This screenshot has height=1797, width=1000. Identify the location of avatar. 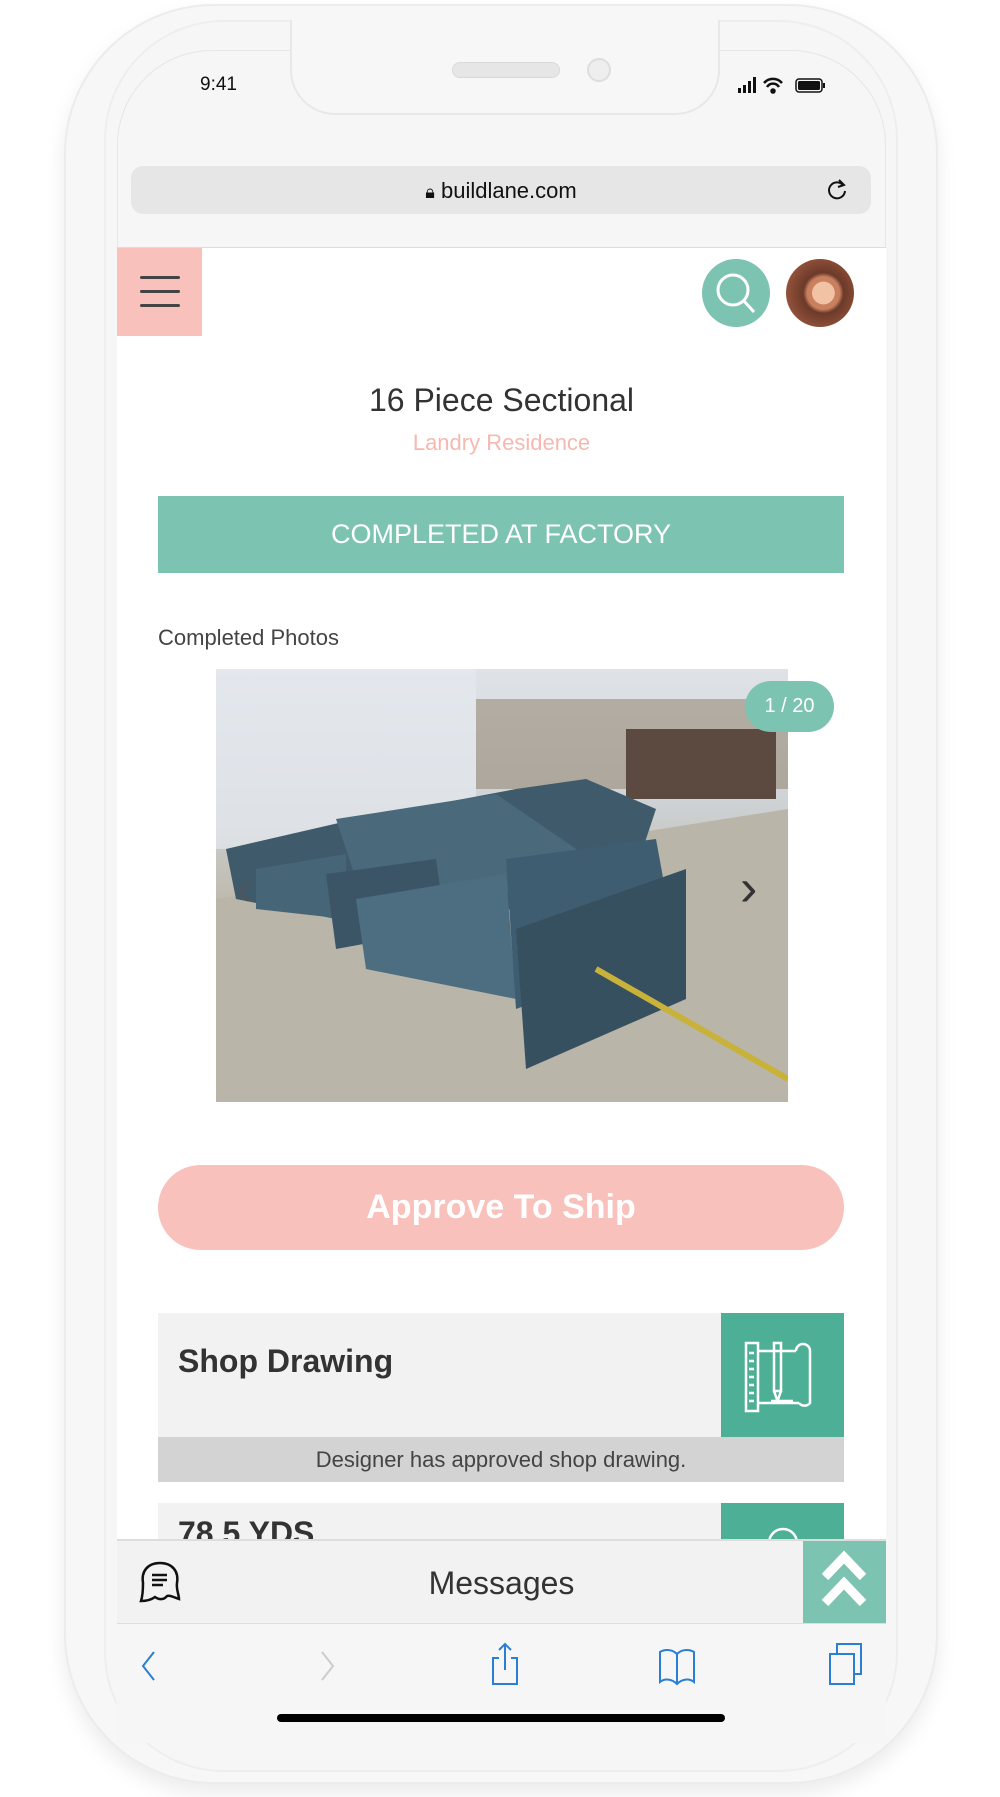
(820, 293).